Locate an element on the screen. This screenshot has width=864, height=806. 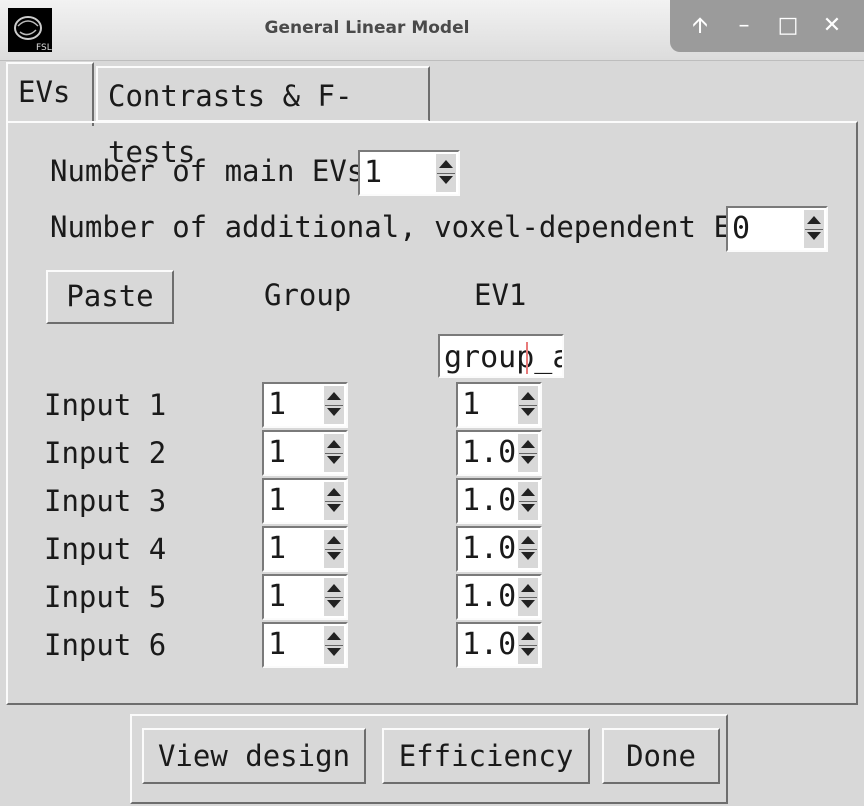
input-row-label: Input 1 is located at coordinates (105, 405).